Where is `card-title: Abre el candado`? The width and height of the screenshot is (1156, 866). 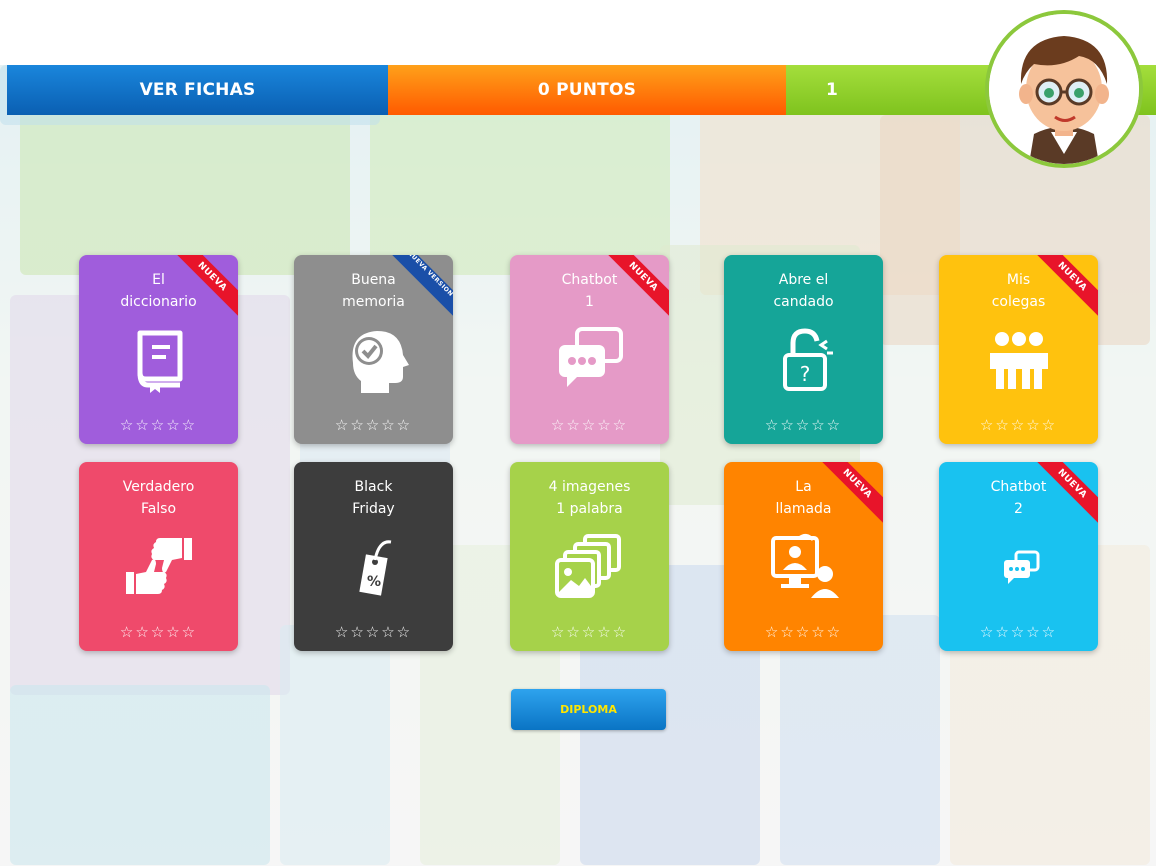
card-title: Abre el candado is located at coordinates (803, 291).